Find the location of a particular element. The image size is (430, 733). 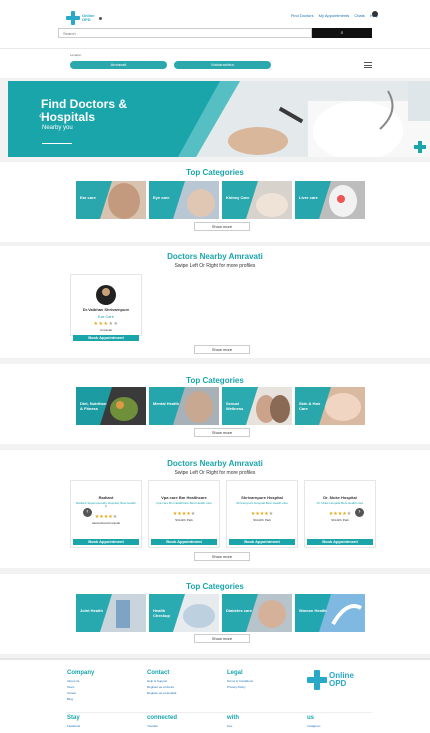

footer-link-instagram: Instagram is located at coordinates (313, 726).